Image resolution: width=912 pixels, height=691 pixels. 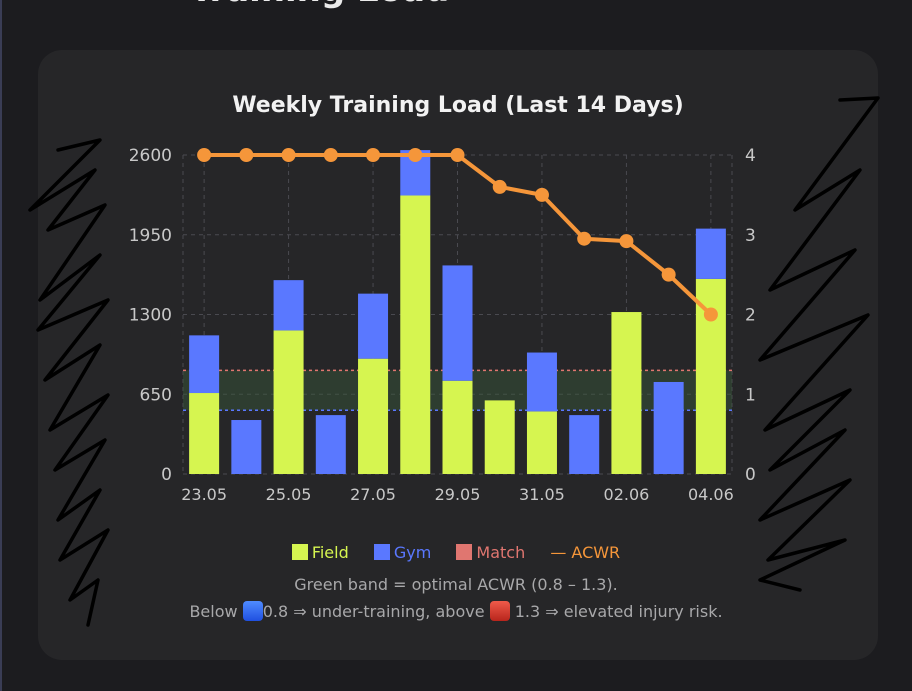 What do you see at coordinates (373, 494) in the screenshot?
I see `x-tick-label: 27.05` at bounding box center [373, 494].